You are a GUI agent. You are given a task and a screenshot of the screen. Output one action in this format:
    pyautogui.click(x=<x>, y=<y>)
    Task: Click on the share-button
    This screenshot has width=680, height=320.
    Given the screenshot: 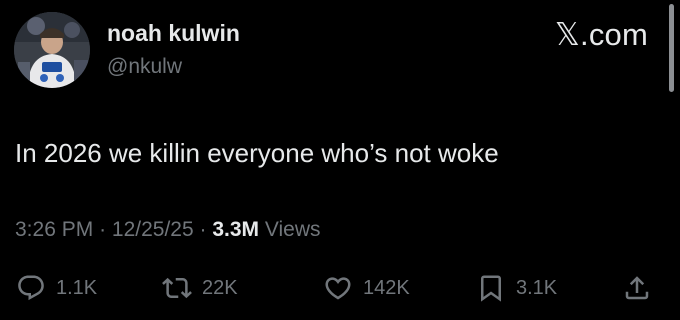 What is the action you would take?
    pyautogui.click(x=637, y=288)
    